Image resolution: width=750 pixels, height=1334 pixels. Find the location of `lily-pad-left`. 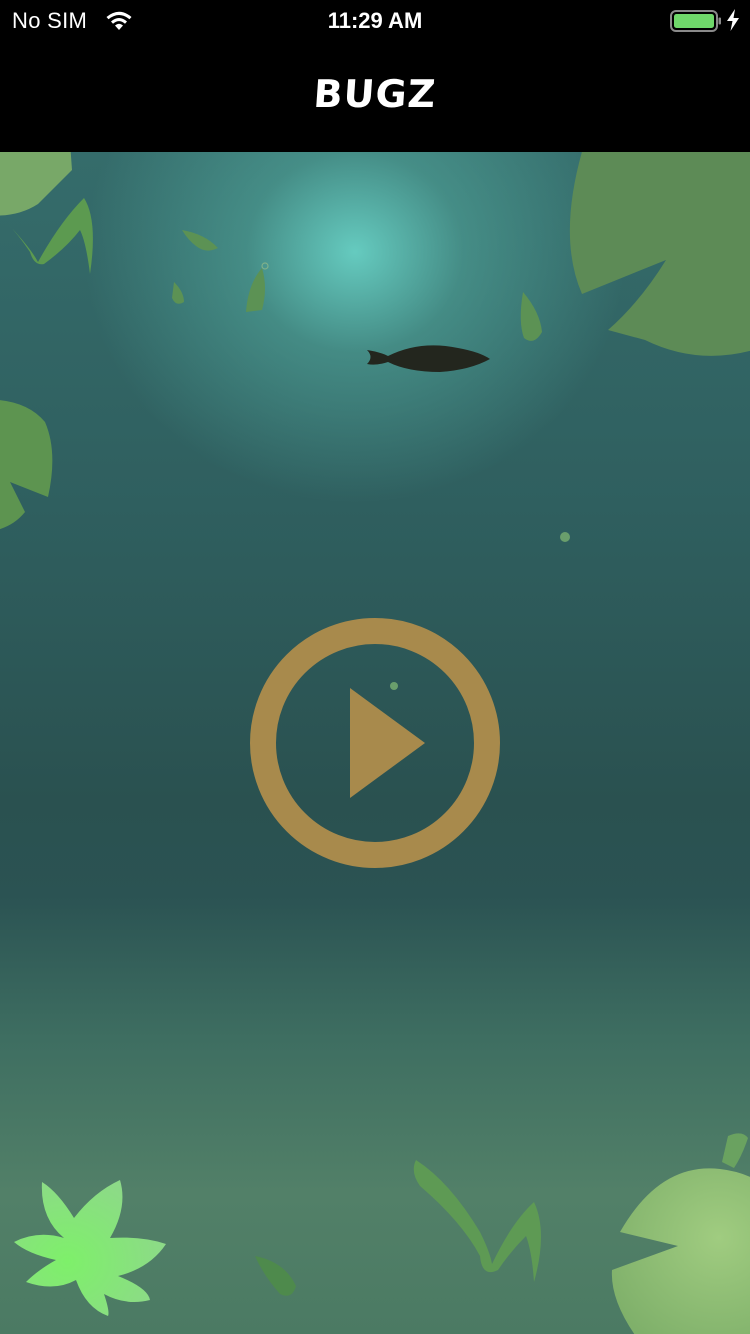

lily-pad-left is located at coordinates (26, 464).